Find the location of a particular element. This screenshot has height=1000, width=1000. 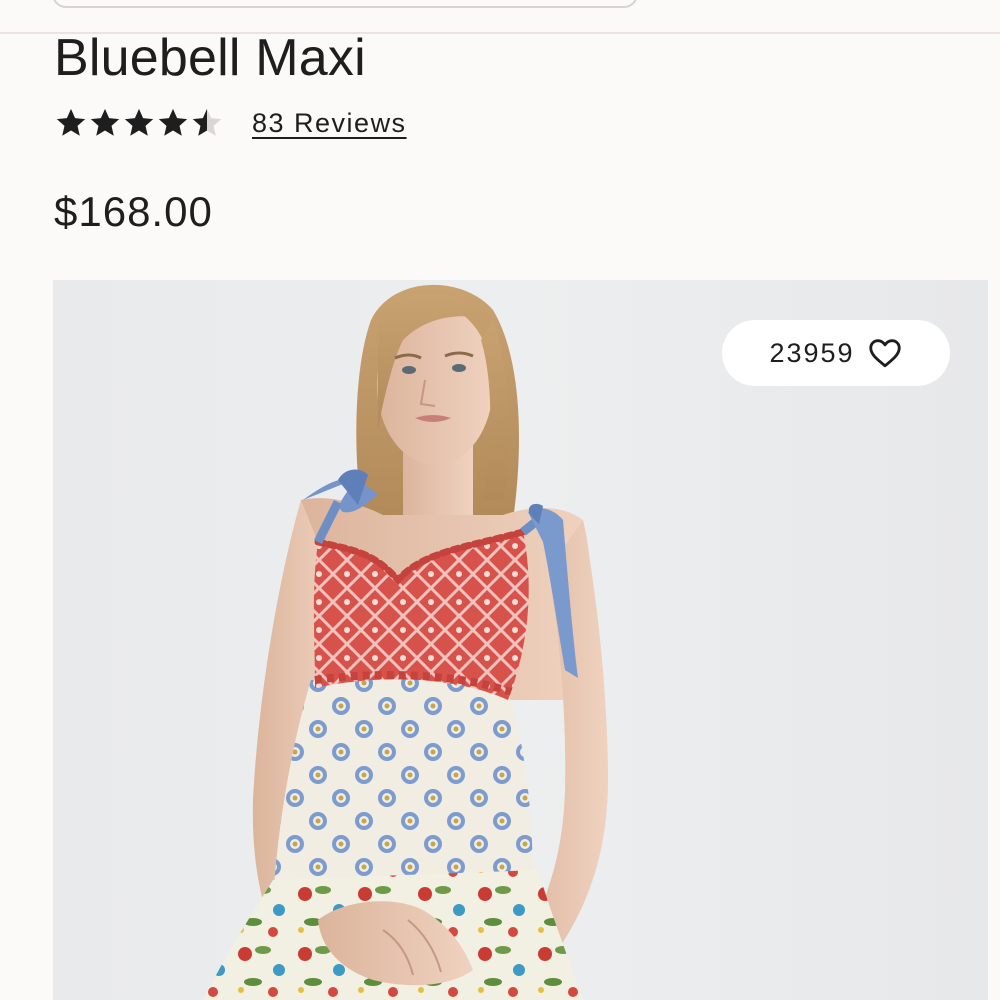

heart-icon is located at coordinates (884, 353).